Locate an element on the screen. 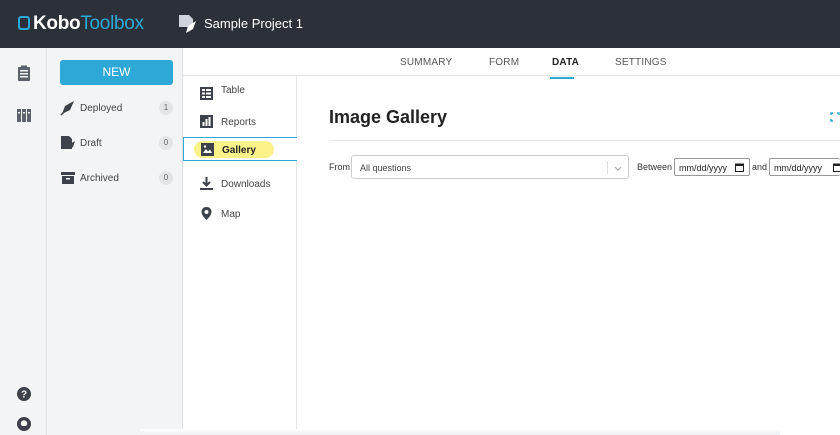  subnav-downloads: Downloads is located at coordinates (240, 184).